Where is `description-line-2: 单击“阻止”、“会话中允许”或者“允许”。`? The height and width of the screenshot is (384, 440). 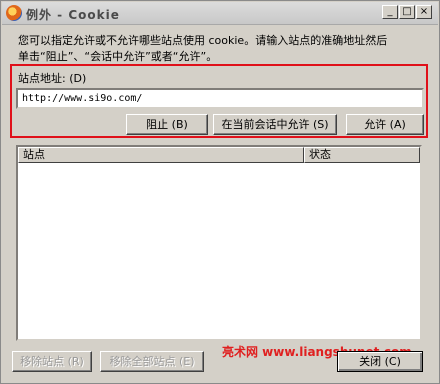 description-line-2: 单击“阻止”、“会话中允许”或者“允许”。 is located at coordinates (118, 56).